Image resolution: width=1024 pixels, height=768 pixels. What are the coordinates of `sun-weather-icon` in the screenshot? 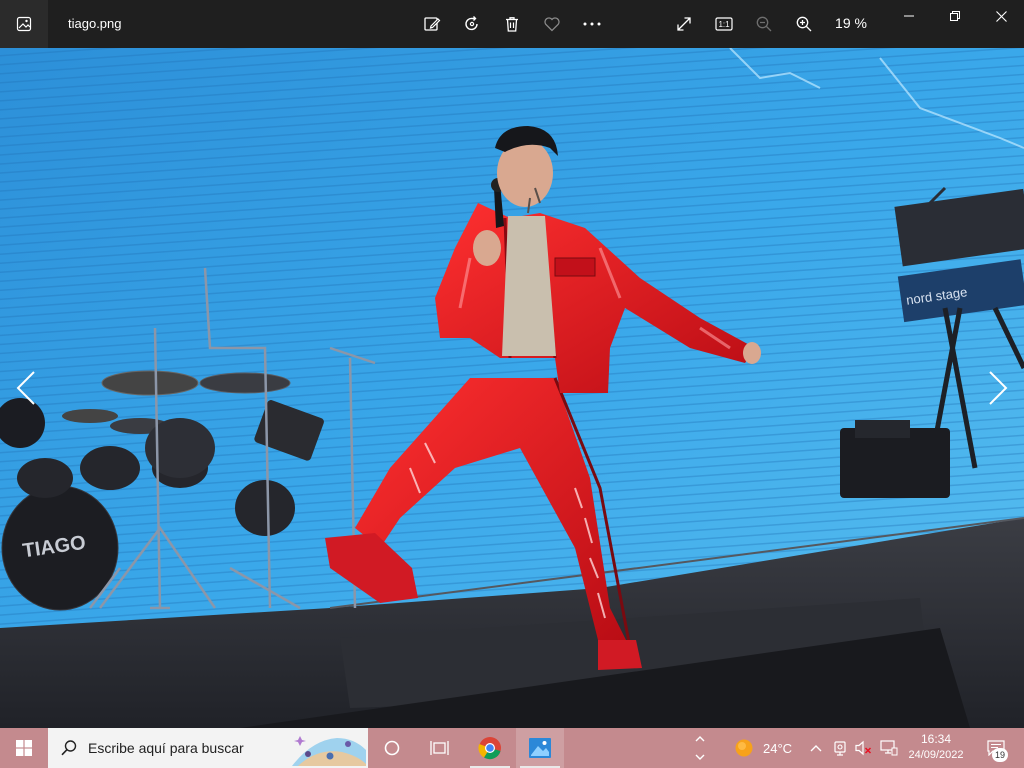 It's located at (744, 748).